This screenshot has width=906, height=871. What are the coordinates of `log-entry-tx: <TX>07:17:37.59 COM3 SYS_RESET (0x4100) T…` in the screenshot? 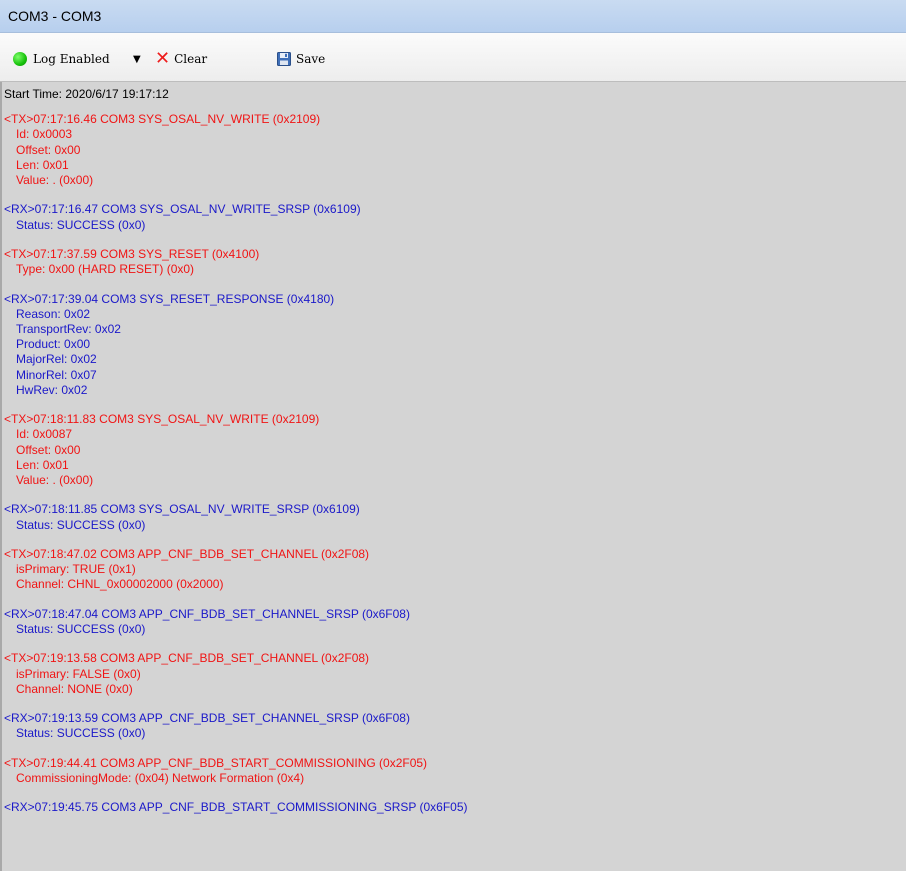 It's located at (455, 262).